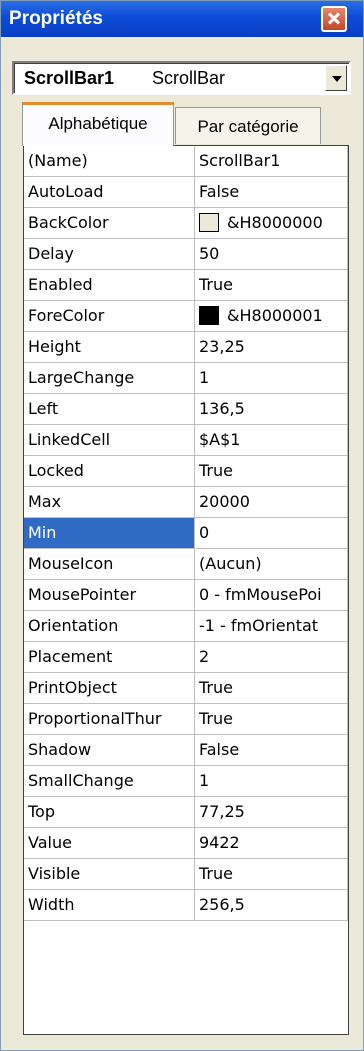  Describe the element at coordinates (109, 564) in the screenshot. I see `property-name: MouseIcon` at that location.